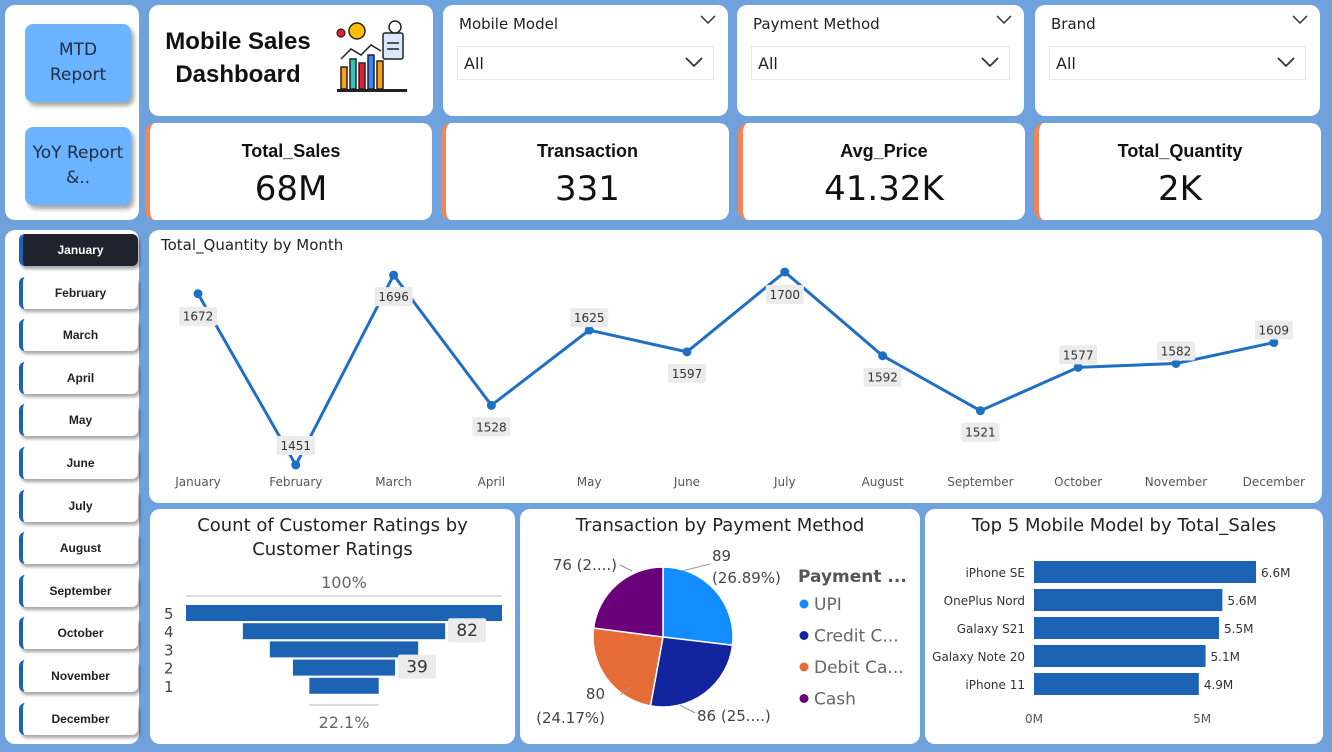 The height and width of the screenshot is (752, 1332). What do you see at coordinates (816, 24) in the screenshot?
I see `slicer-label: Payment Method` at bounding box center [816, 24].